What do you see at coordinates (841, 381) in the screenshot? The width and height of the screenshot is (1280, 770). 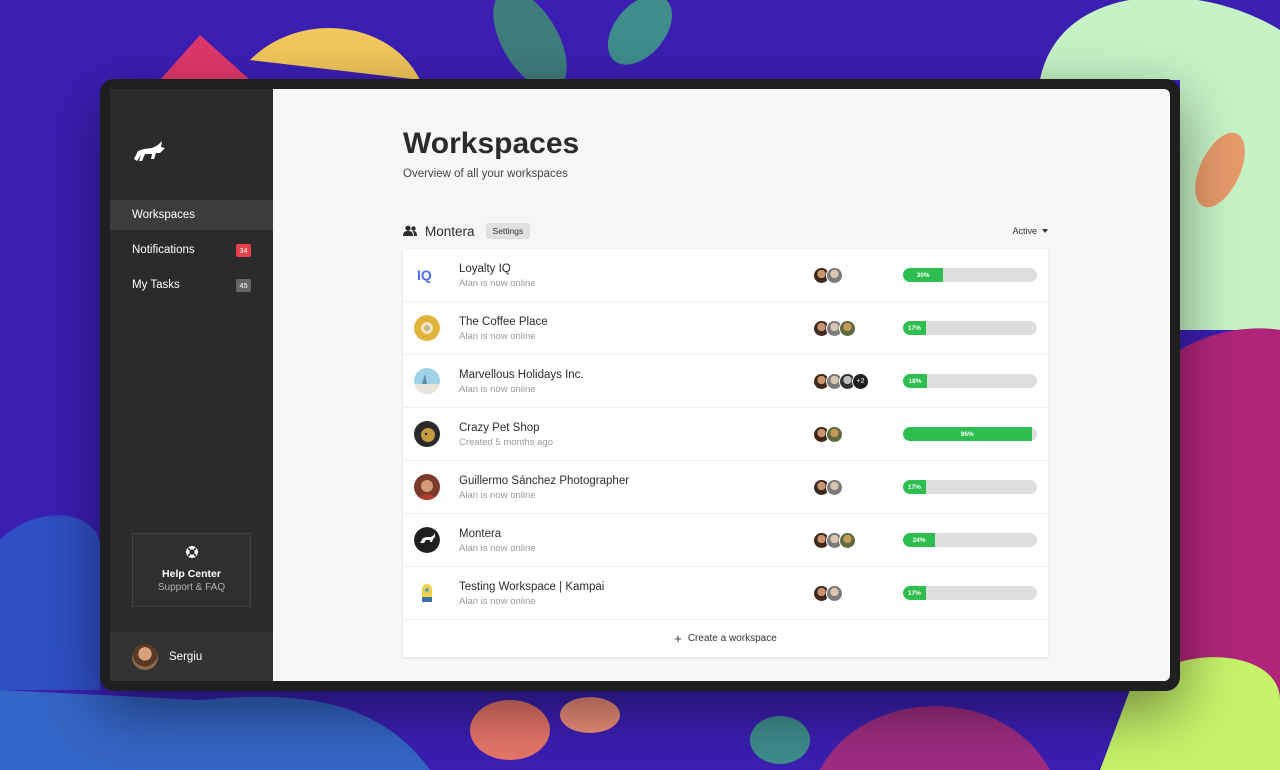 I see `member-avatars: +2` at bounding box center [841, 381].